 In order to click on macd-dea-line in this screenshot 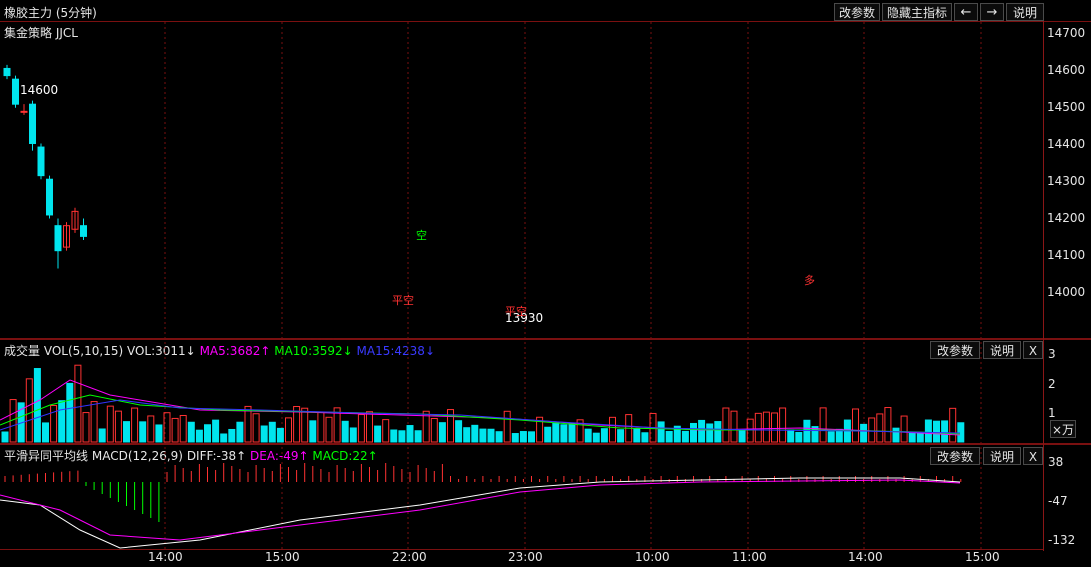, I will do `click(480, 510)`.